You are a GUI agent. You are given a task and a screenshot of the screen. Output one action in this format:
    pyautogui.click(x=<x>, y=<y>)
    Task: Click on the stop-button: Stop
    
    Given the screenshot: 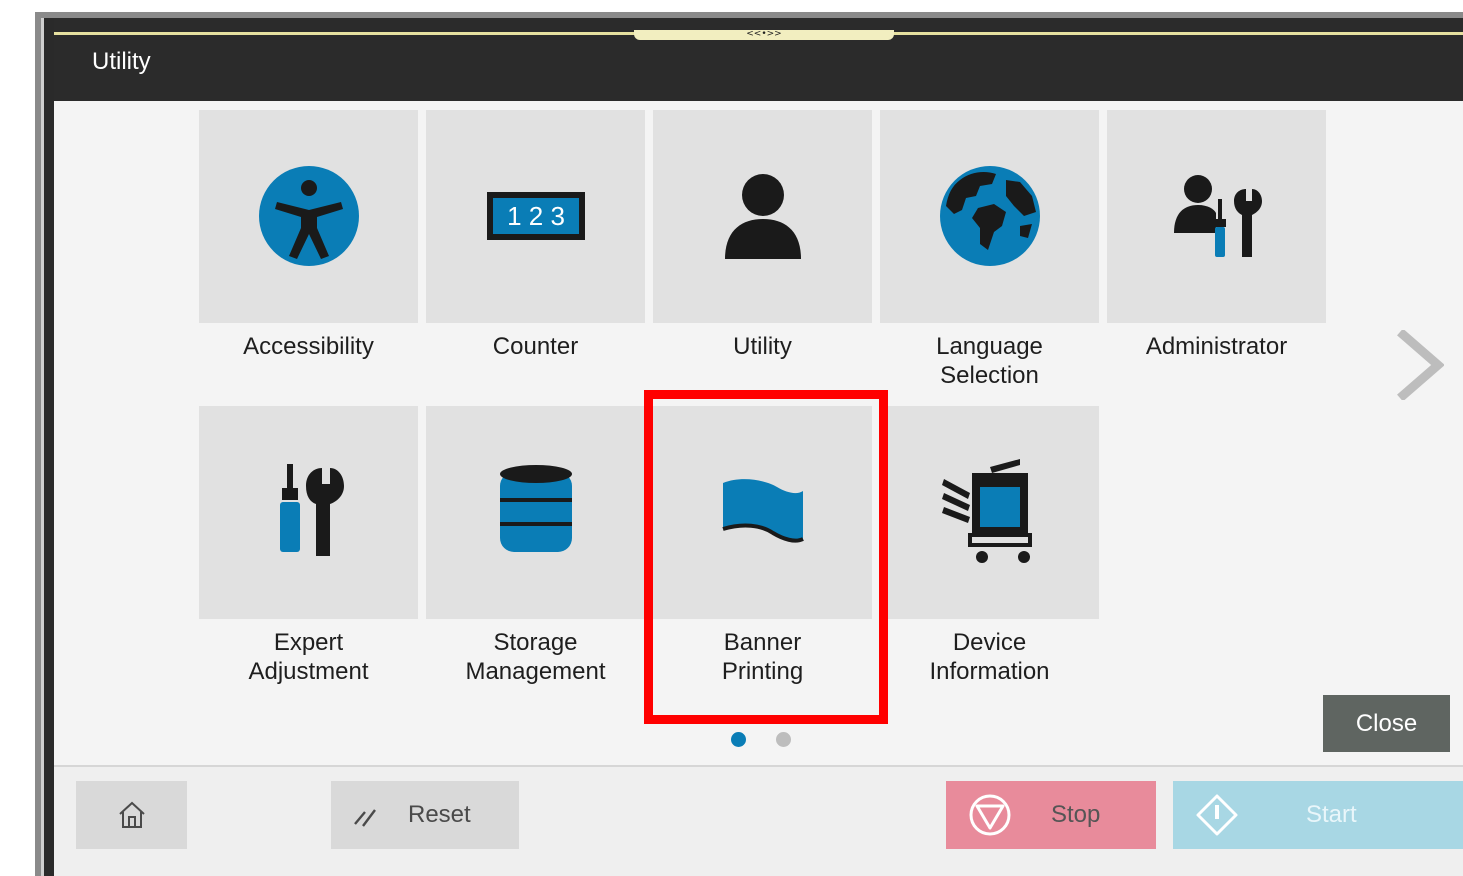 What is the action you would take?
    pyautogui.click(x=1051, y=815)
    